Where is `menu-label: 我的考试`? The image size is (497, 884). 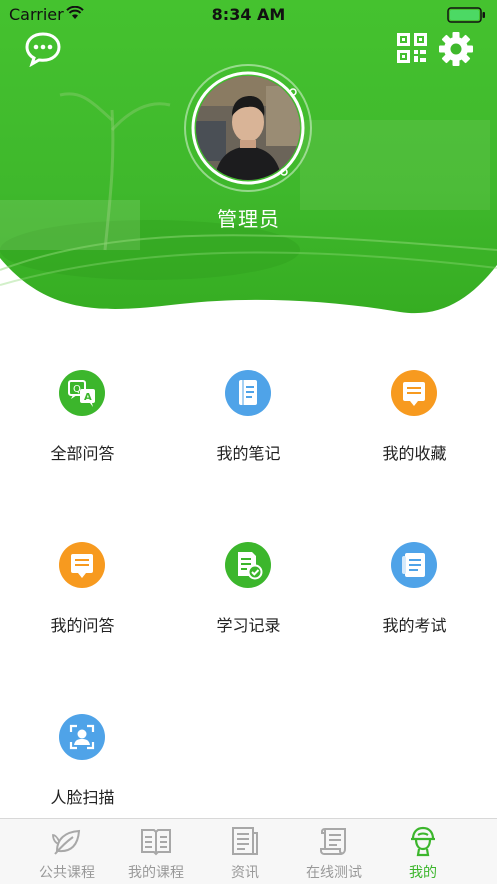
menu-label: 我的考试 is located at coordinates (414, 625).